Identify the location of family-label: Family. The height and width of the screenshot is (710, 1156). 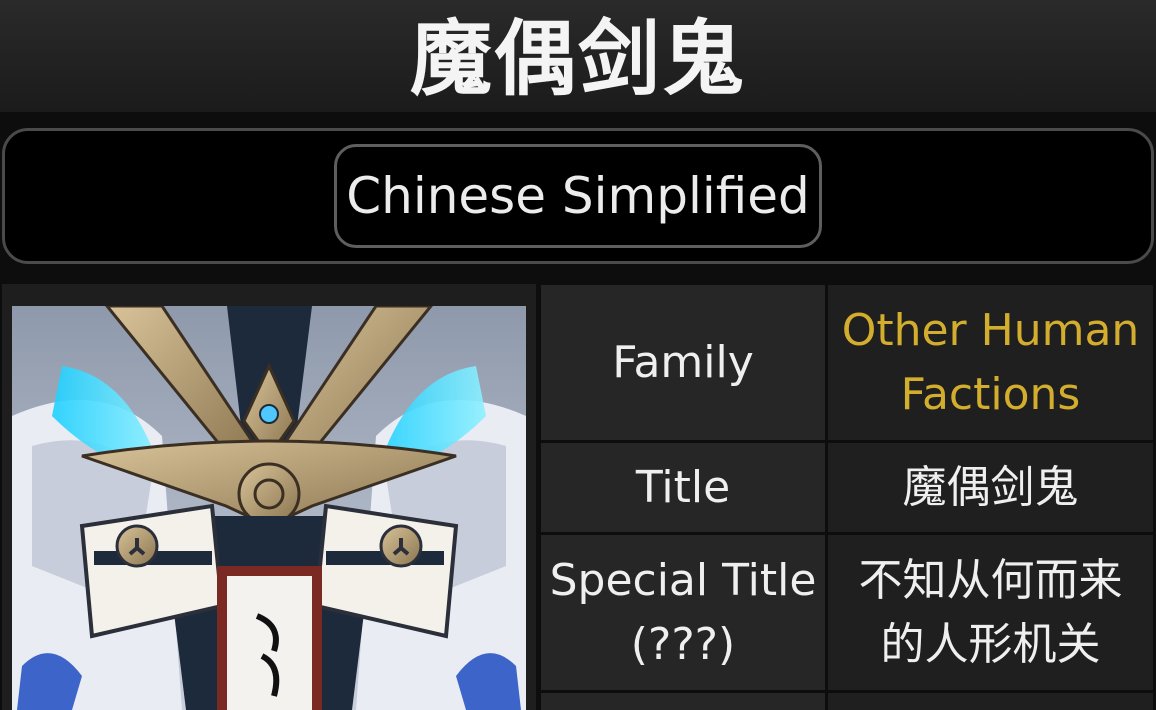
(683, 362).